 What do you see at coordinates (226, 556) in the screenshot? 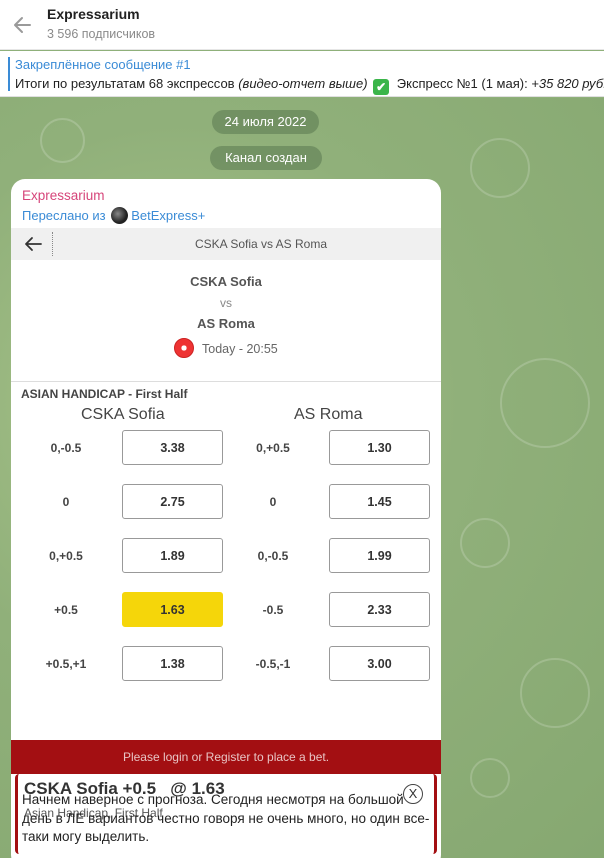
I see `odds-row: 0,+0.5 1.89 0,-0.5 1.99` at bounding box center [226, 556].